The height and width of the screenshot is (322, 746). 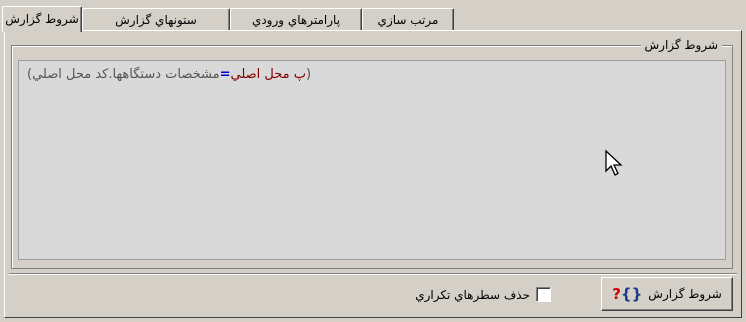 I want to click on brace-question-icon: {}?, so click(x=627, y=294).